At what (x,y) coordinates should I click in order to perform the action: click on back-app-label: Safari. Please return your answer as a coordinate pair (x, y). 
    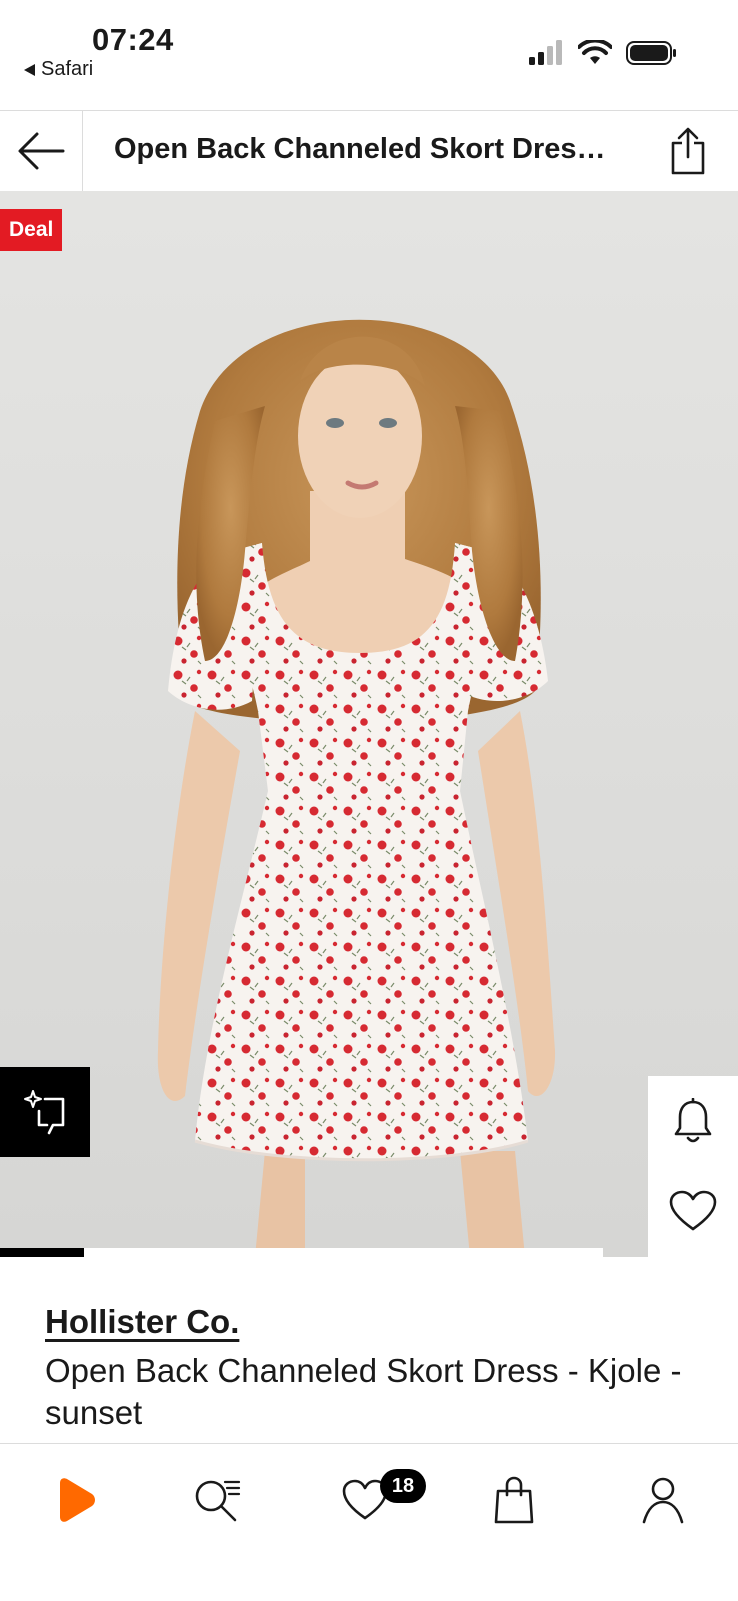
    Looking at the image, I should click on (67, 69).